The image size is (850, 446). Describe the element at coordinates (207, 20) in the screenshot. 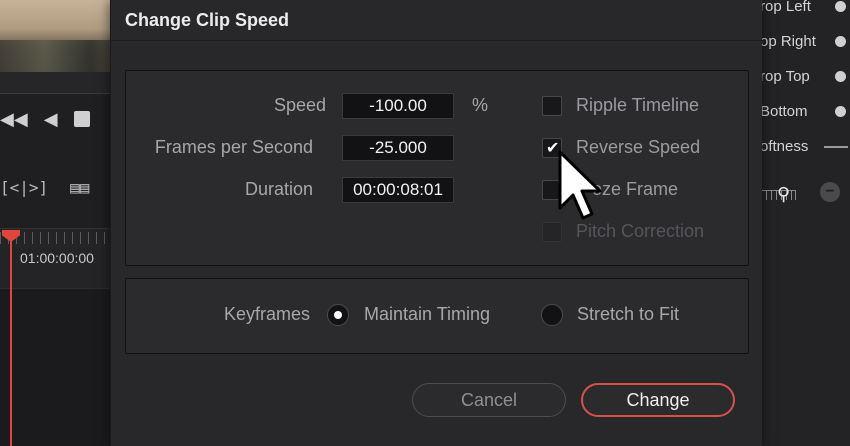

I see `dialog-title: Change Clip Speed` at that location.